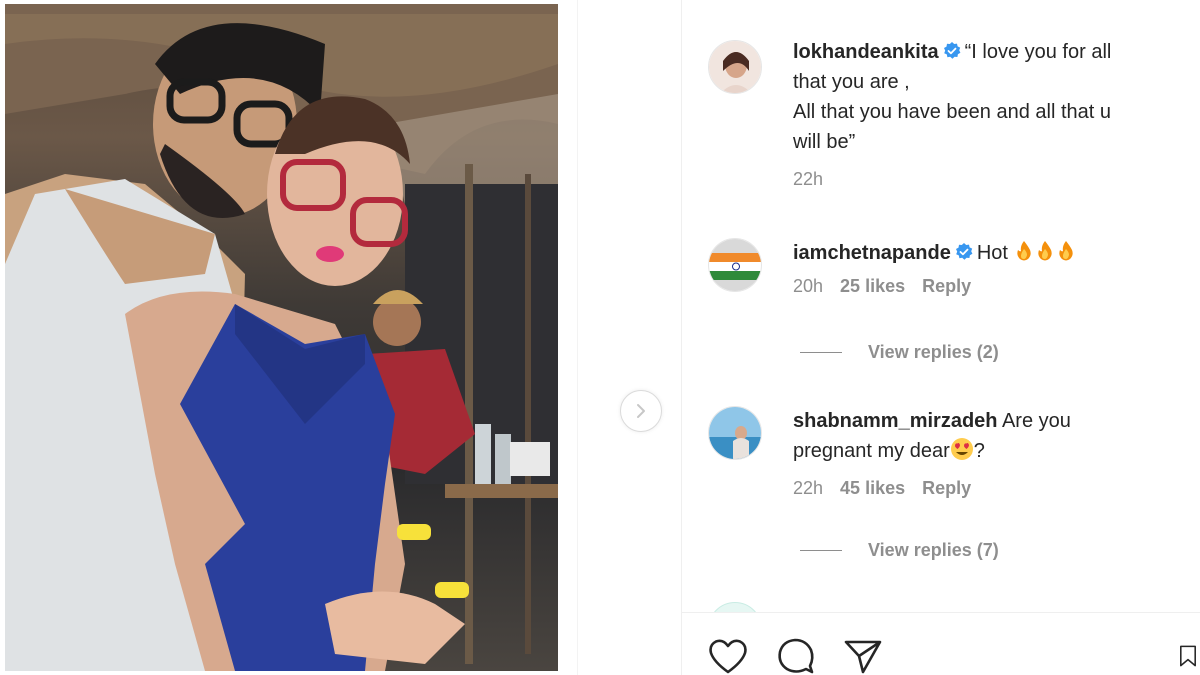 This screenshot has height=675, width=1200. I want to click on comment-text-line: pregnant my dear, so click(871, 451).